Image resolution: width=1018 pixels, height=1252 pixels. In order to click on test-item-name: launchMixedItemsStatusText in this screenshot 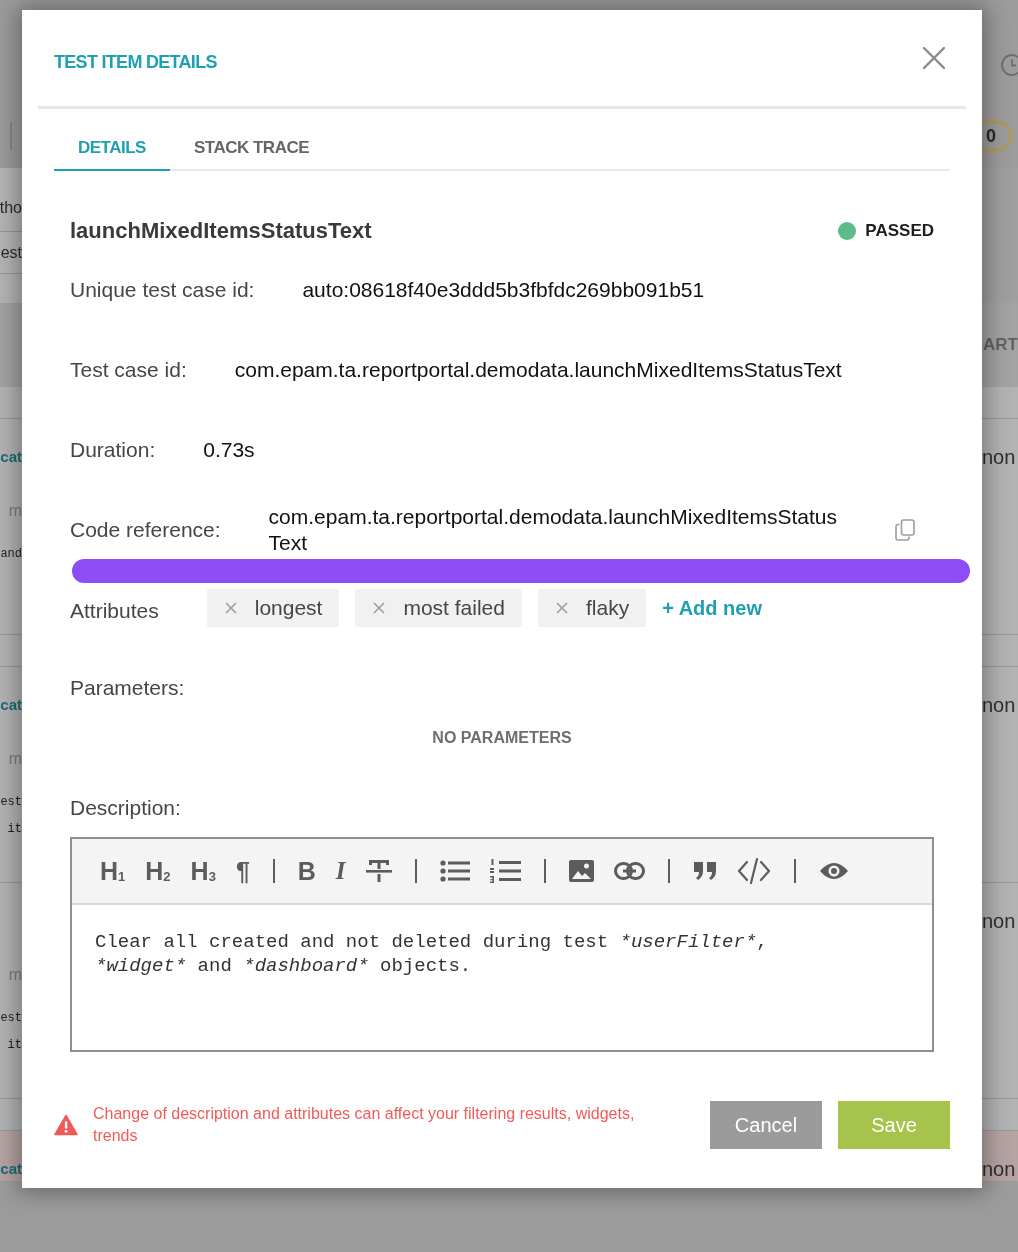, I will do `click(221, 231)`.